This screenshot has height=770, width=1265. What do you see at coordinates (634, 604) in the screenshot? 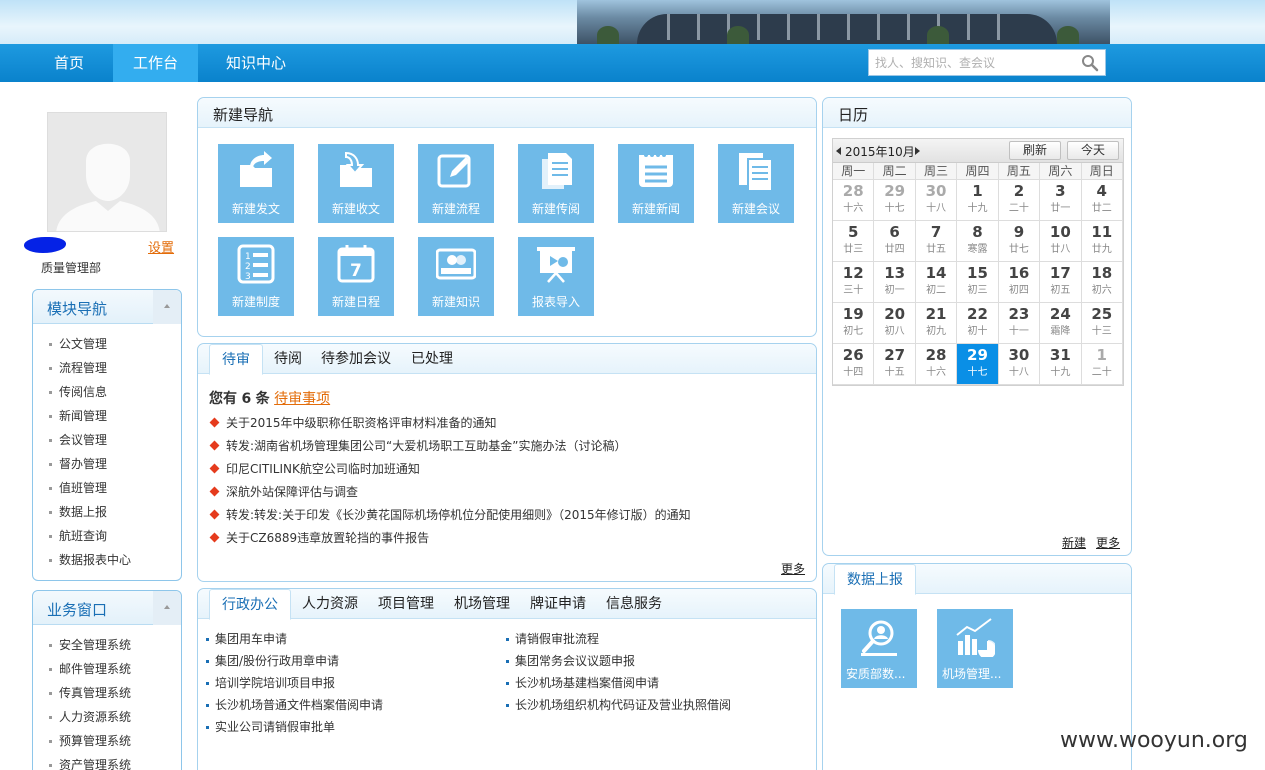
I see `tab-info-services: 信息服务` at bounding box center [634, 604].